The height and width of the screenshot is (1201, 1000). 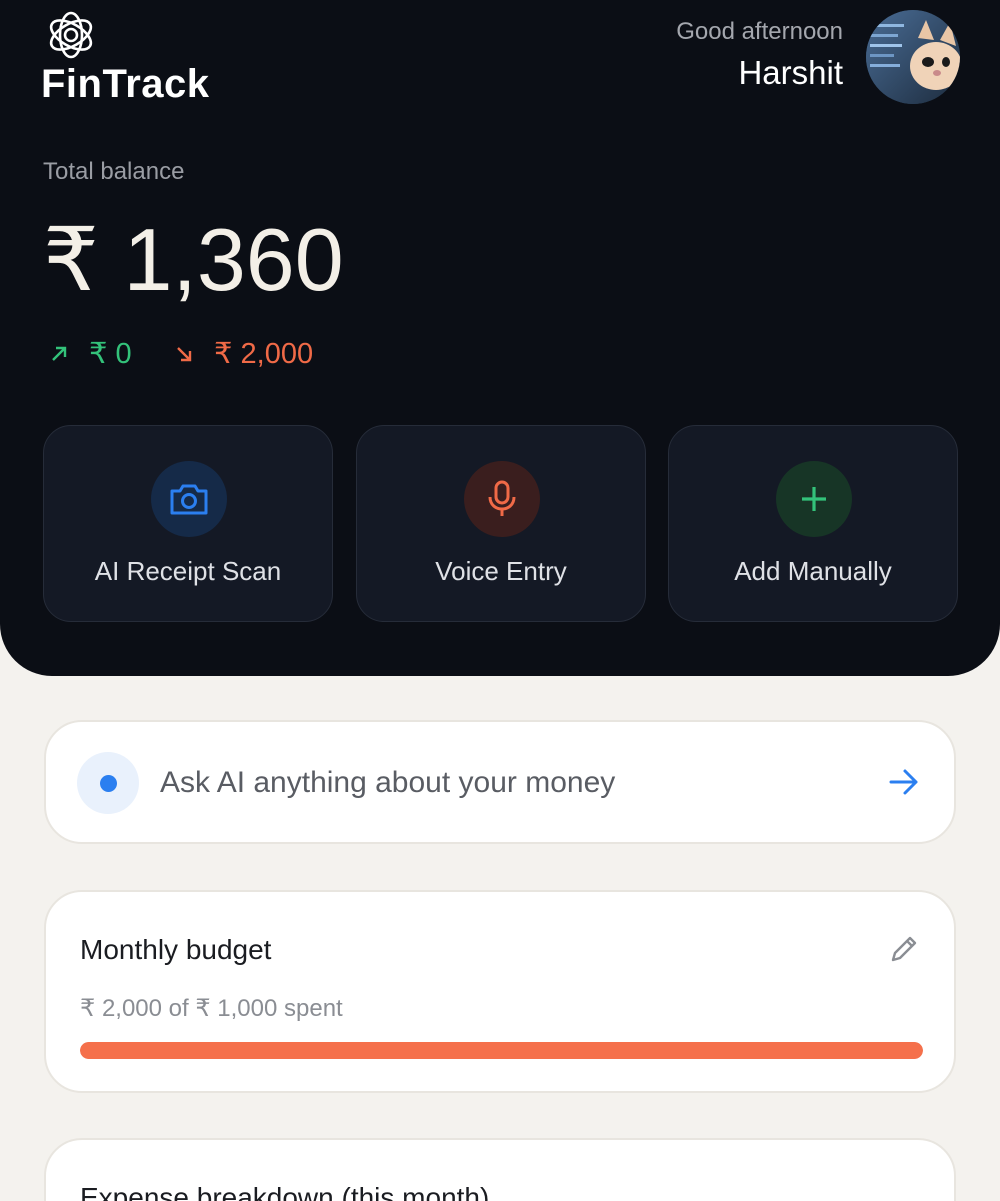 I want to click on budget-progress-fill, so click(x=501, y=1050).